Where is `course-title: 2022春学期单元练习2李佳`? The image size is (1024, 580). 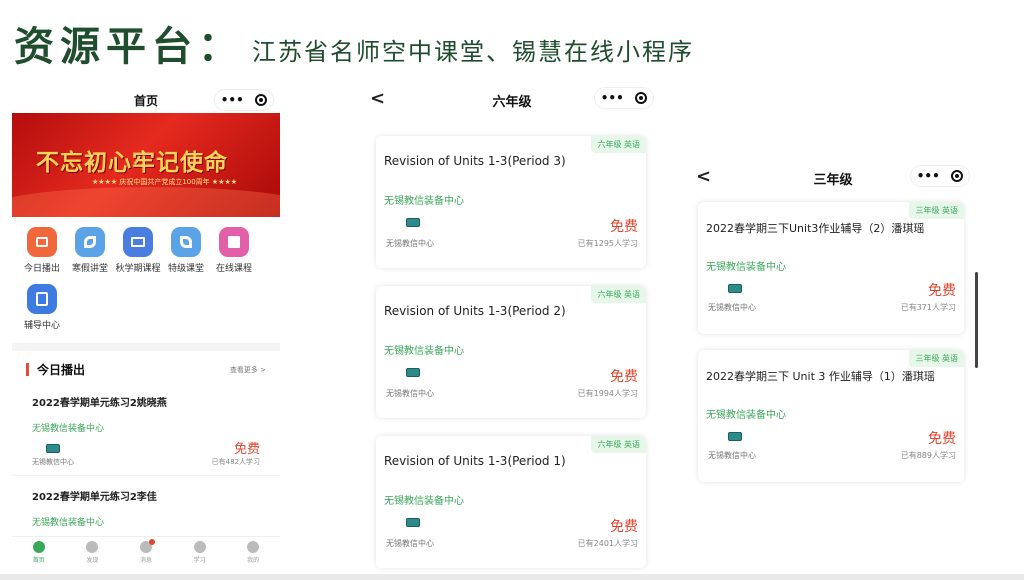 course-title: 2022春学期单元练习2李佳 is located at coordinates (94, 497).